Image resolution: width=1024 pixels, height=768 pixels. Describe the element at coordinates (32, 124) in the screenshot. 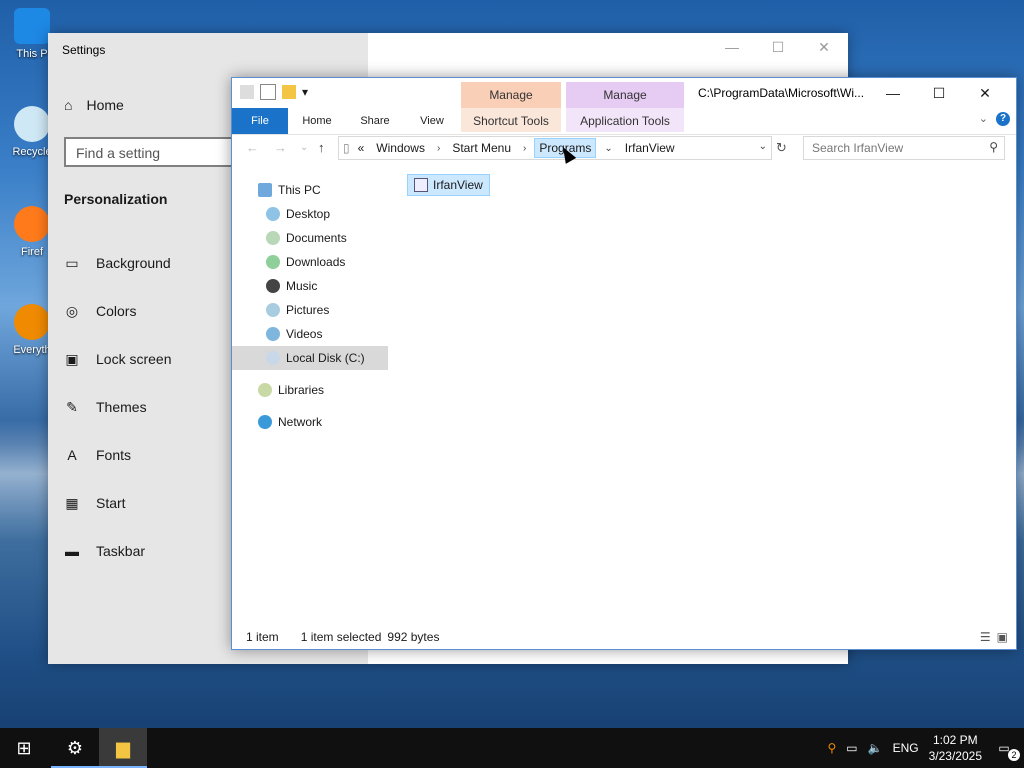

I see `recycle-bin-icon` at that location.